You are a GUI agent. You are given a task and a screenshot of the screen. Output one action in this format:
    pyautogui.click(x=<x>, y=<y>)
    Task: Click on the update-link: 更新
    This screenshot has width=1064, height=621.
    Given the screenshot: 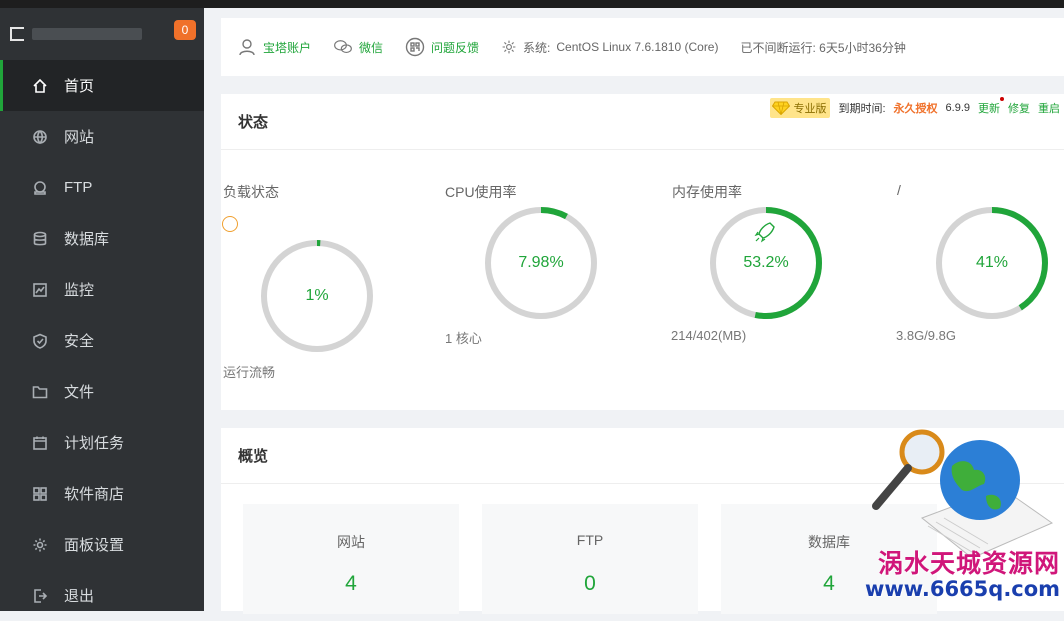 What is the action you would take?
    pyautogui.click(x=991, y=106)
    